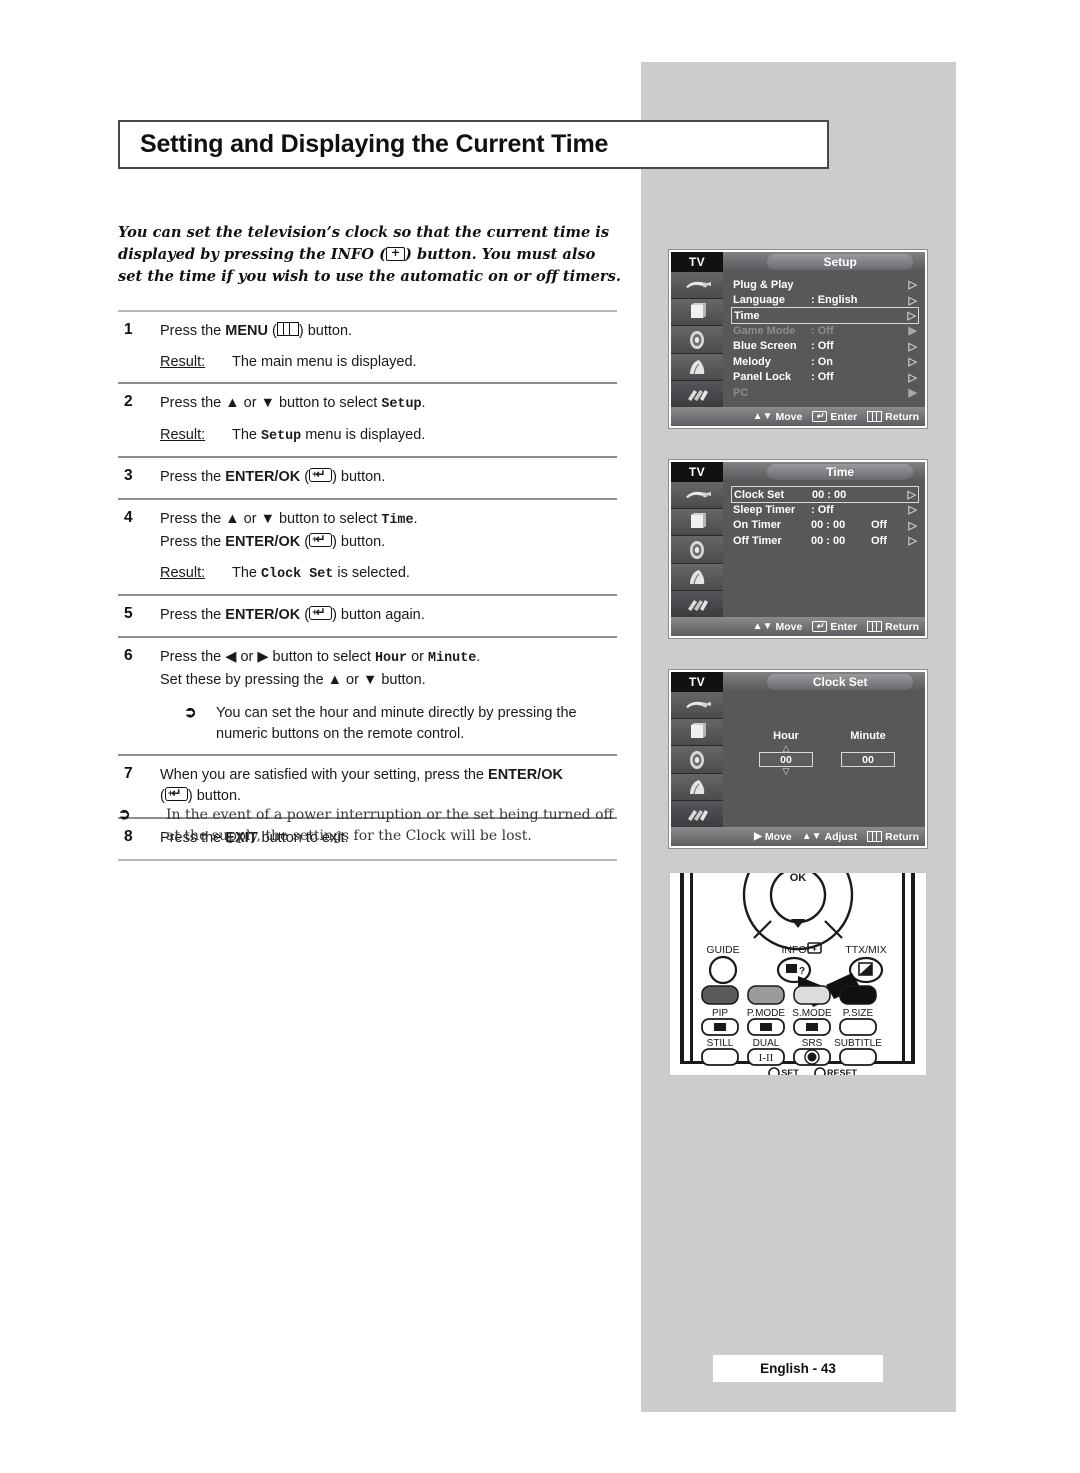  I want to click on osd-item-label: Clock Set, so click(759, 494).